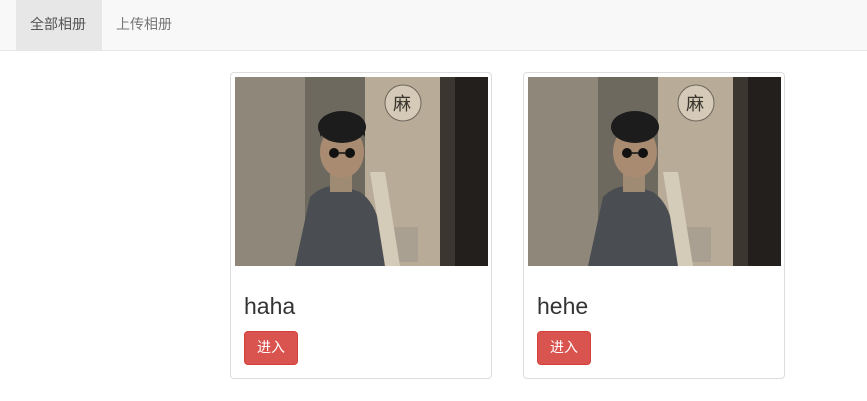 The image size is (867, 401). Describe the element at coordinates (563, 306) in the screenshot. I see `album-title: hehe` at that location.